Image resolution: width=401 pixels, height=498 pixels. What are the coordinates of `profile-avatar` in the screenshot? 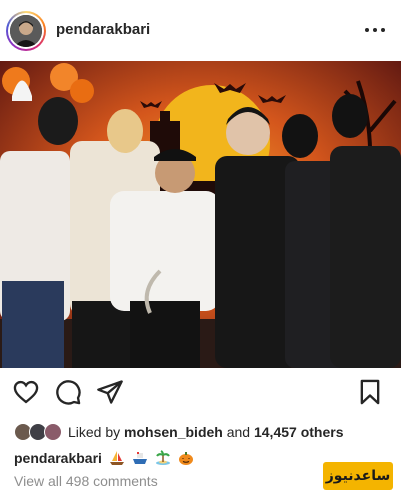 It's located at (26, 31).